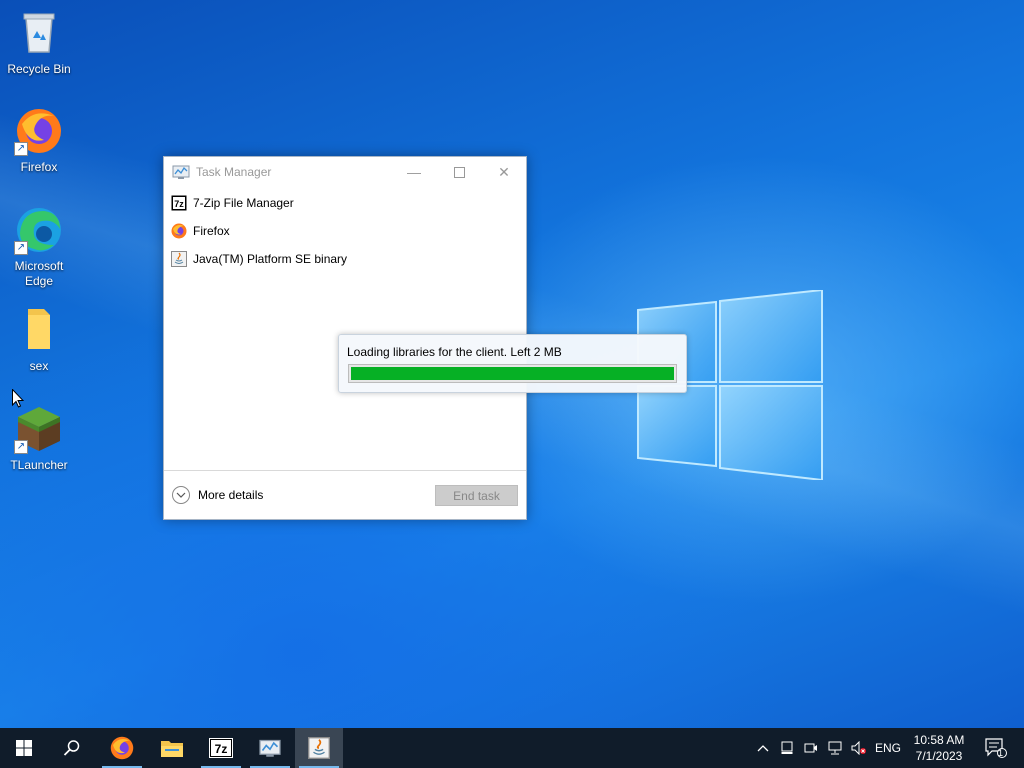  I want to click on tray-device-button, so click(787, 748).